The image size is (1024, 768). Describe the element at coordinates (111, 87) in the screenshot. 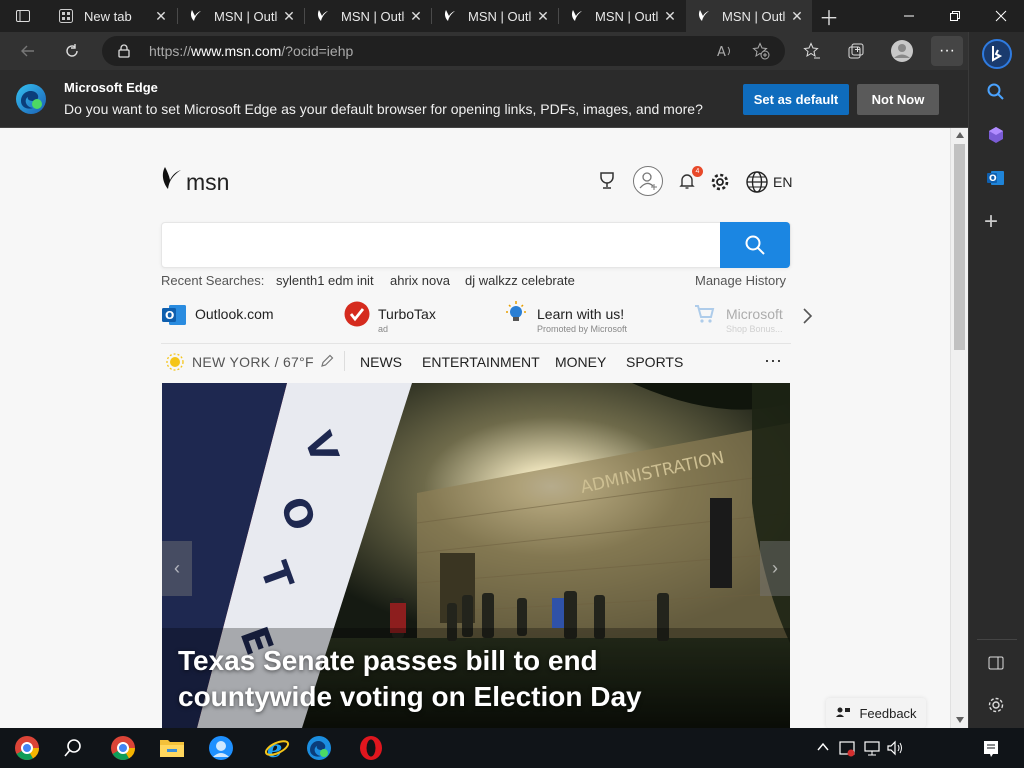

I see `infobar-title: Microsoft Edge` at that location.